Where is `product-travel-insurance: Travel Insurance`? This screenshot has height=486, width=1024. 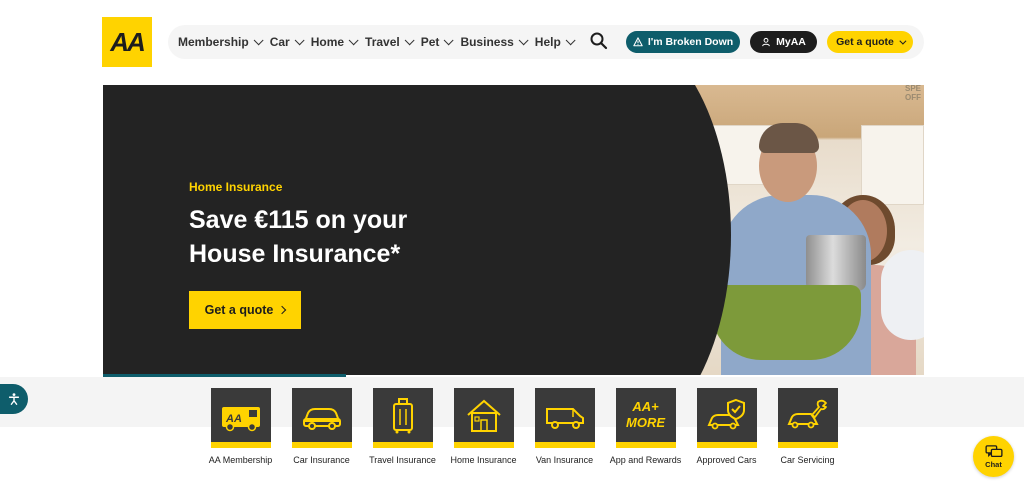 product-travel-insurance: Travel Insurance is located at coordinates (402, 427).